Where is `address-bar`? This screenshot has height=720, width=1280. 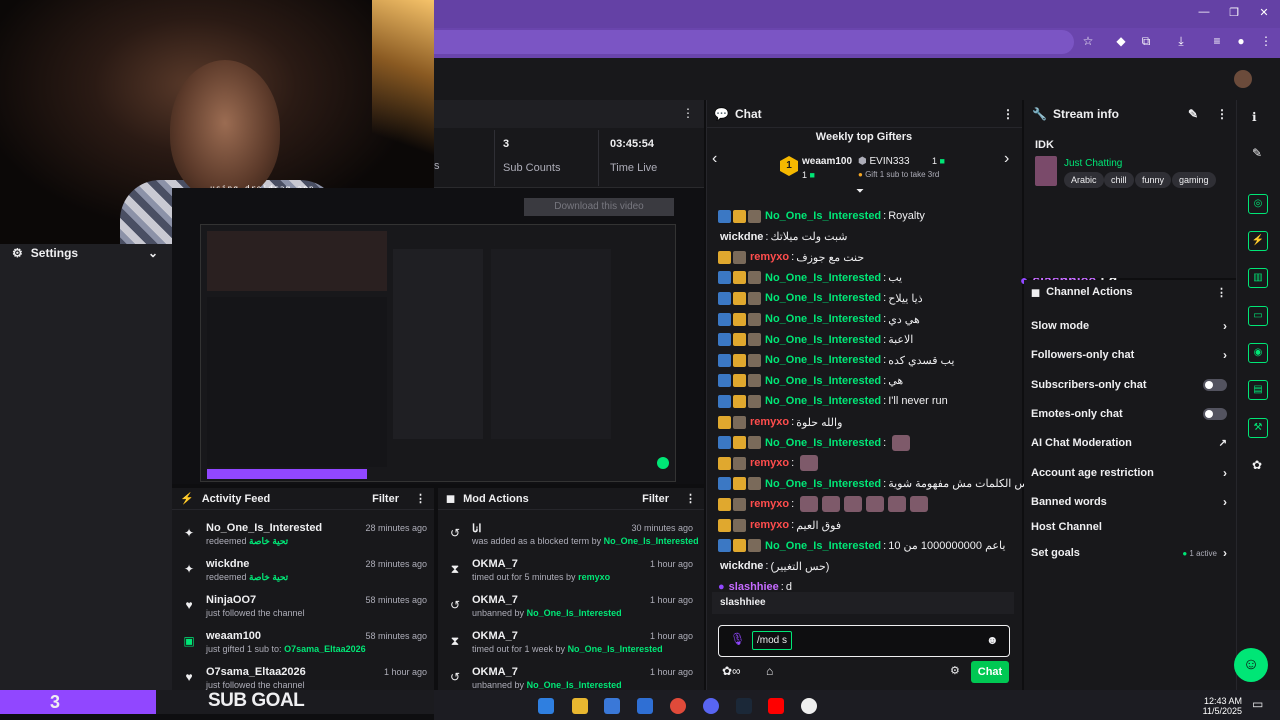
address-bar is located at coordinates (754, 42).